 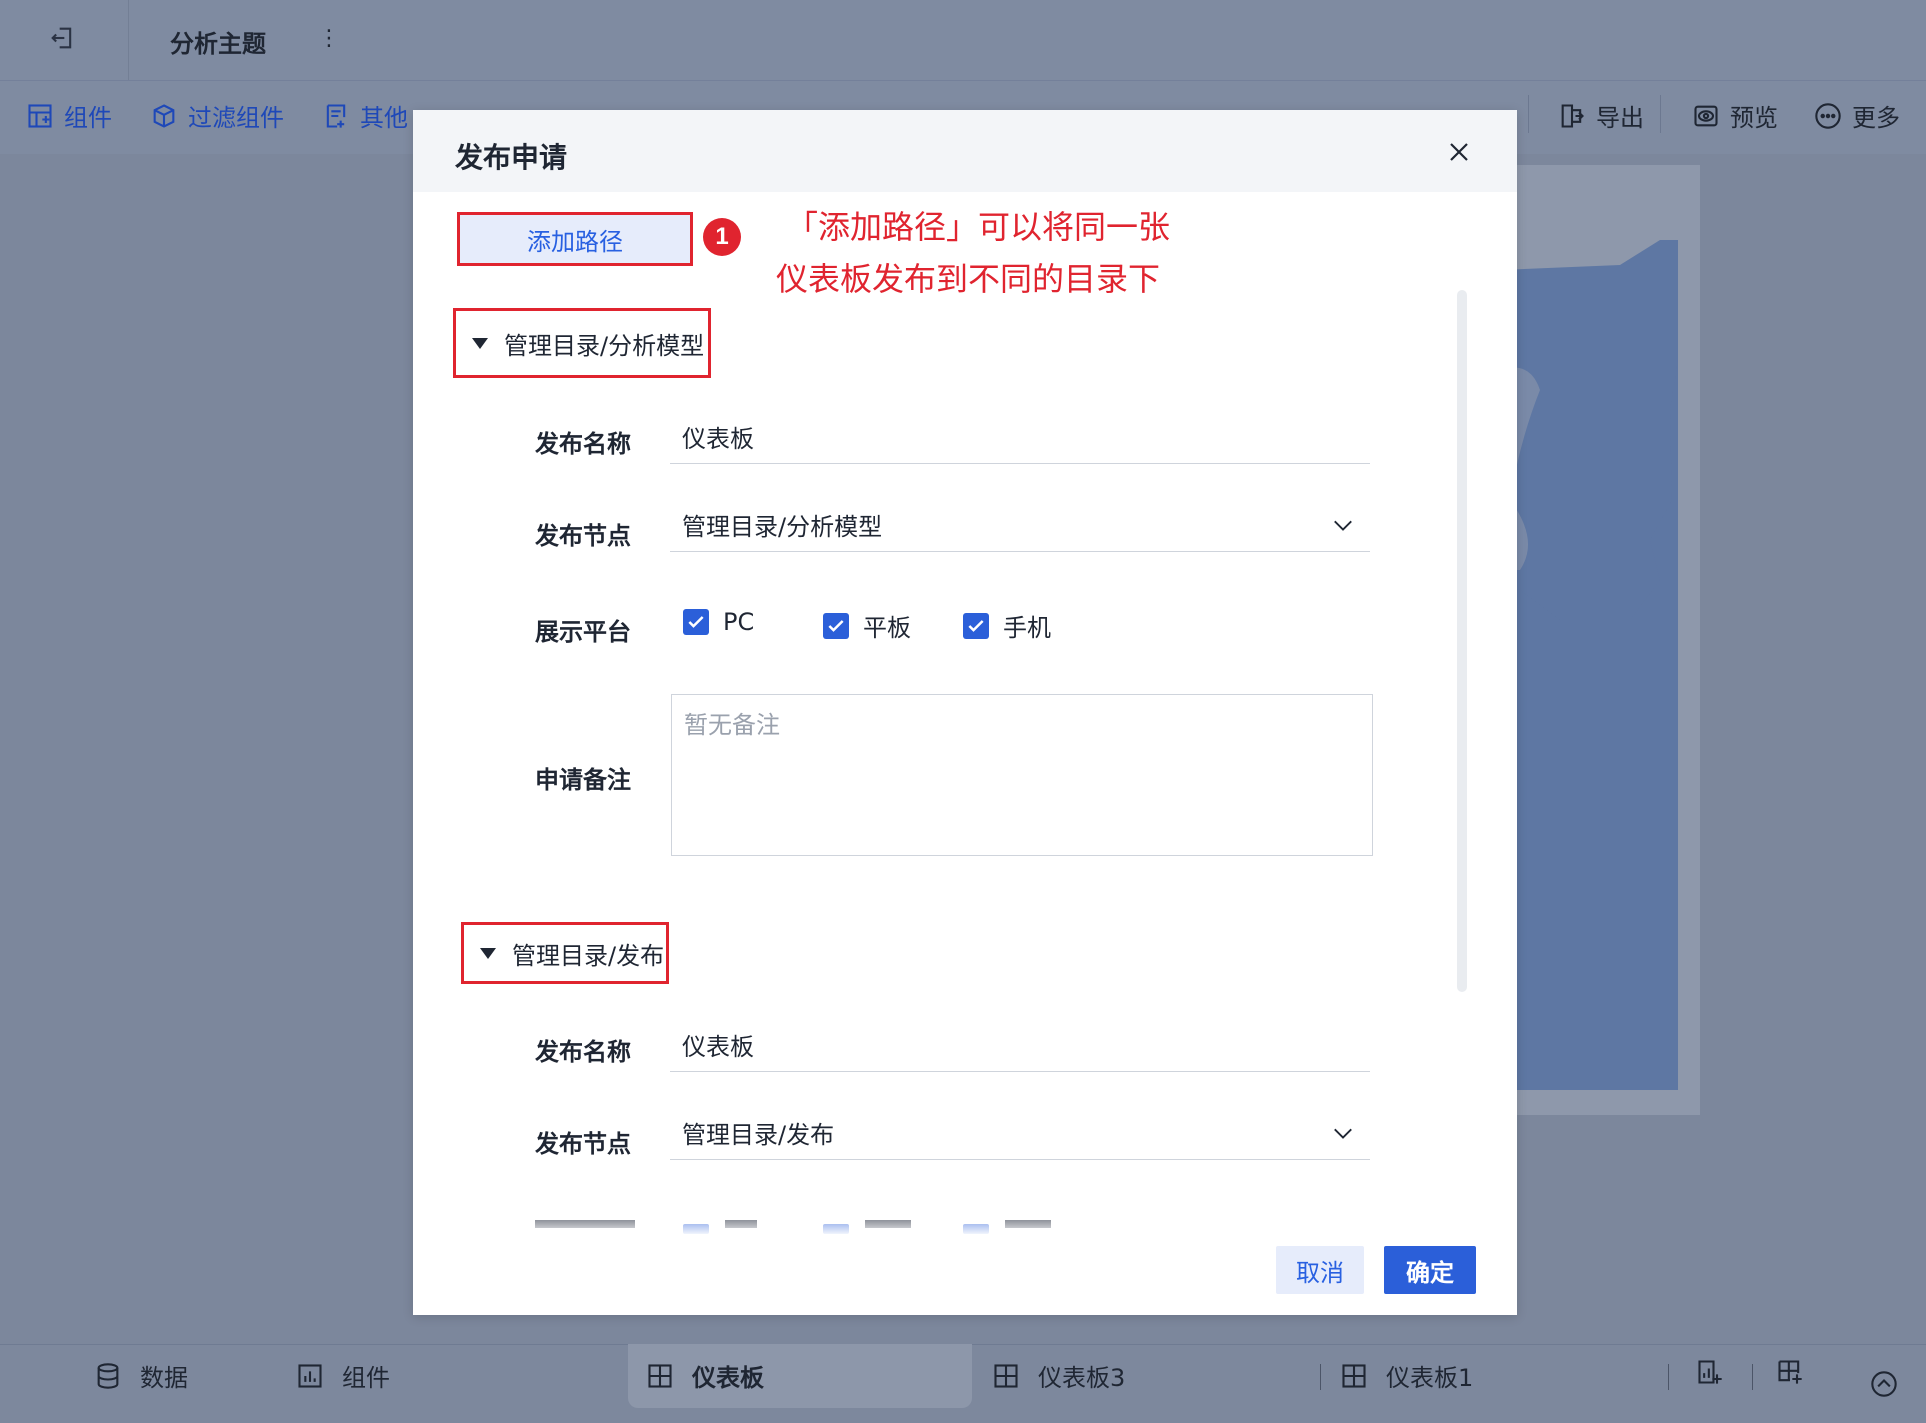 What do you see at coordinates (511, 157) in the screenshot?
I see `dialog-title: 发布申请` at bounding box center [511, 157].